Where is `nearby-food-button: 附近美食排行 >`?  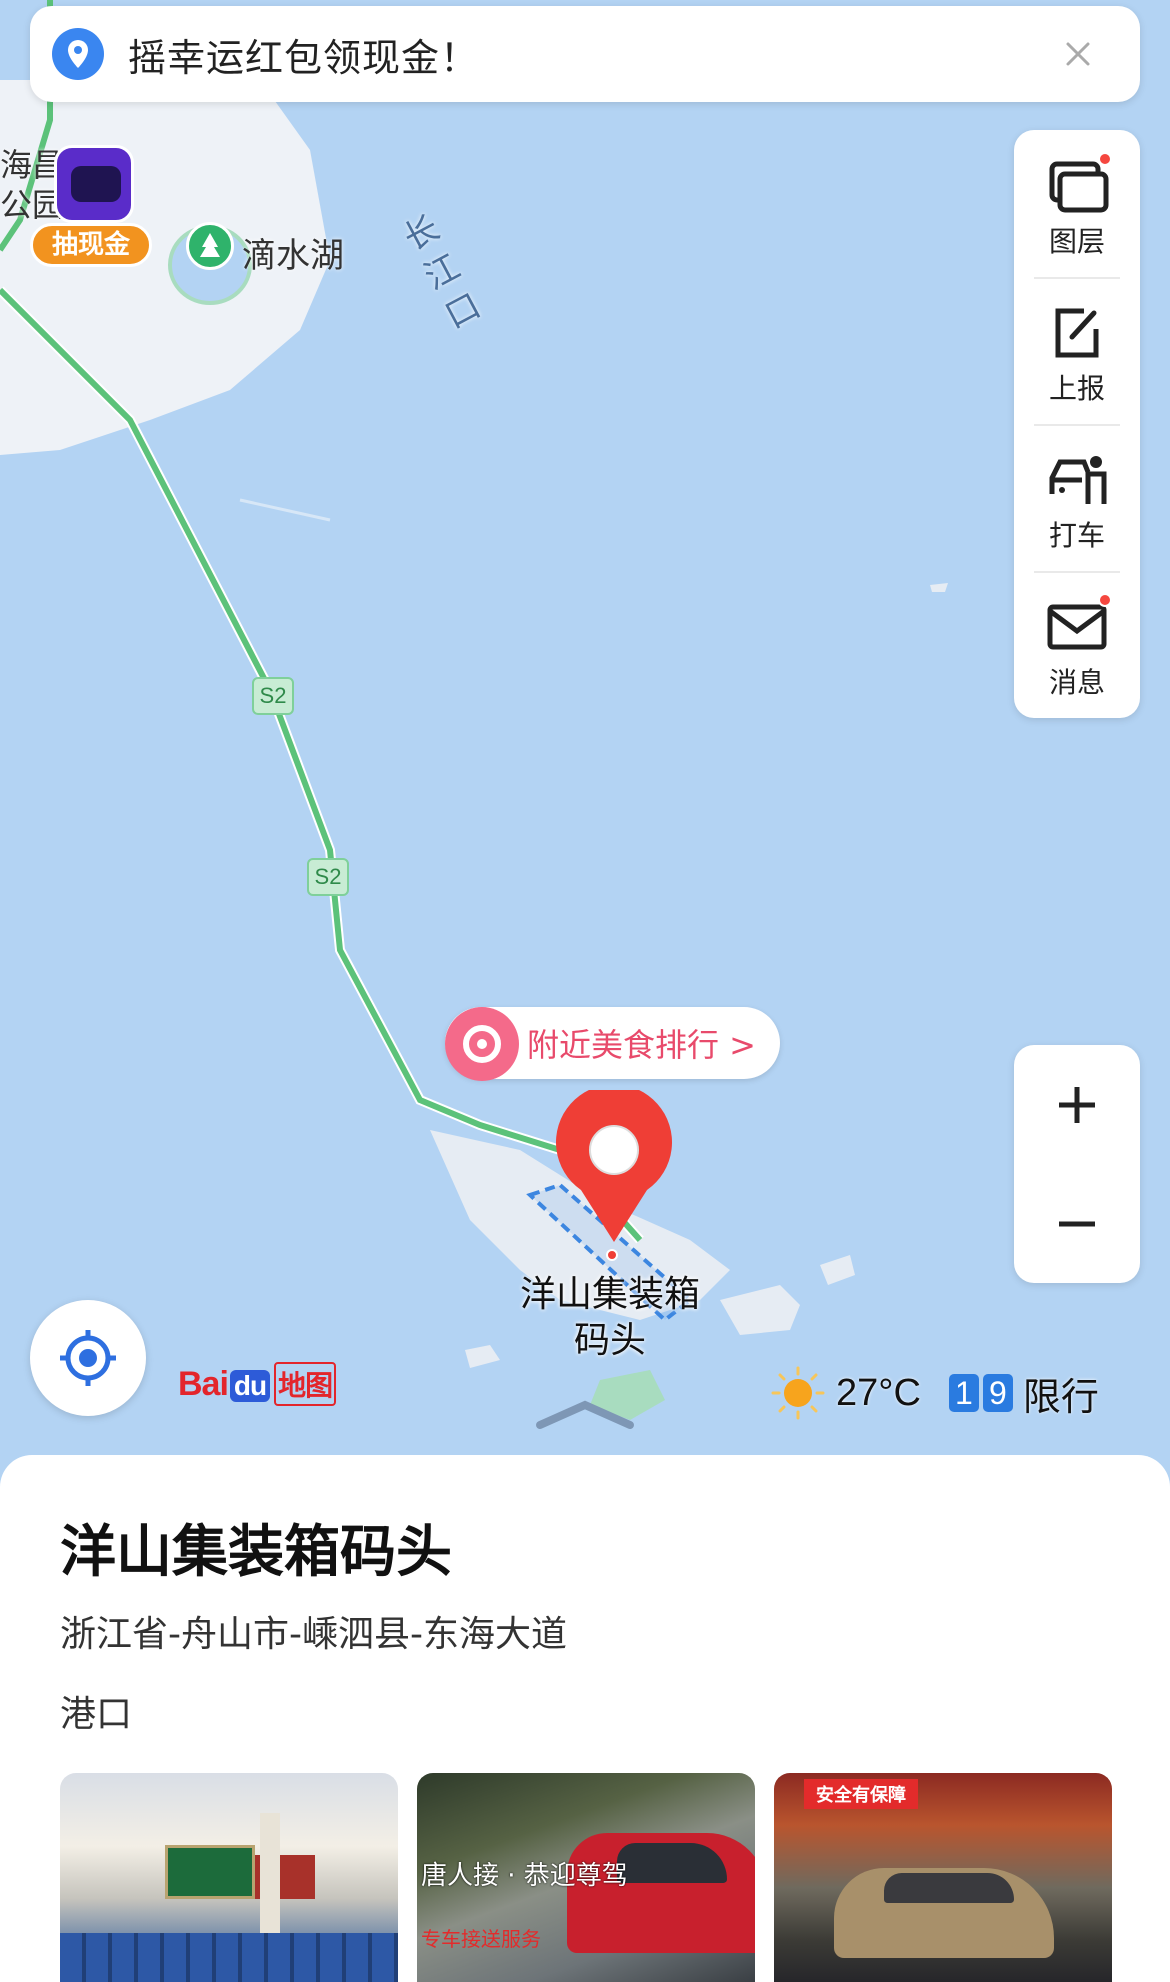 nearby-food-button: 附近美食排行 > is located at coordinates (612, 1044).